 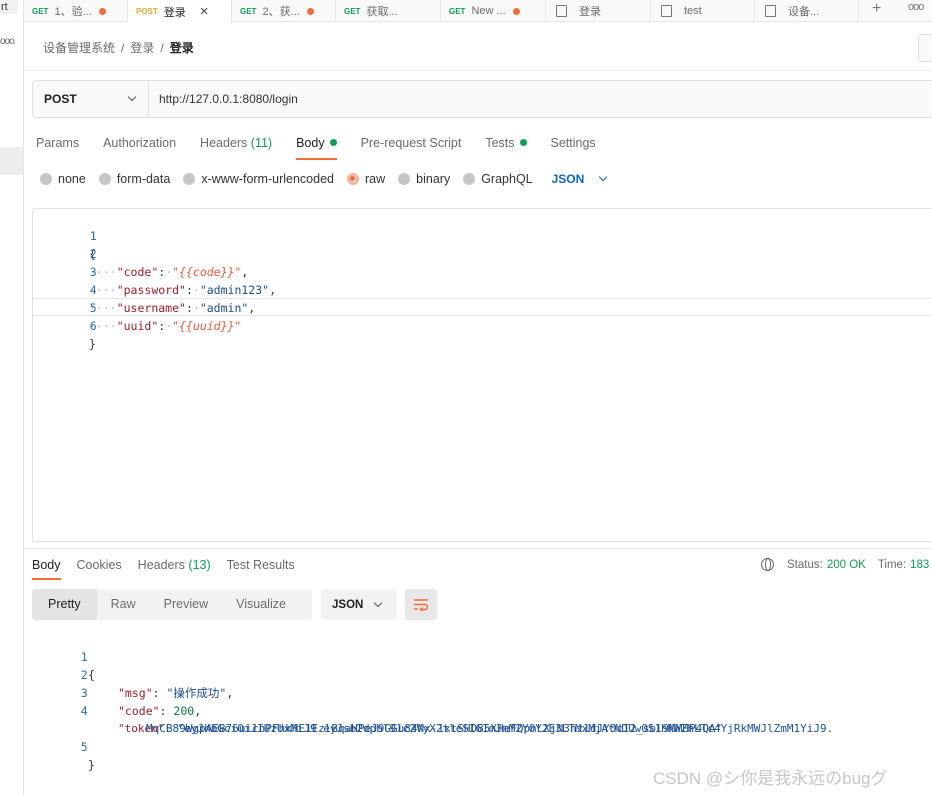 I want to click on breadcrumb-folder: 登录, so click(x=142, y=48).